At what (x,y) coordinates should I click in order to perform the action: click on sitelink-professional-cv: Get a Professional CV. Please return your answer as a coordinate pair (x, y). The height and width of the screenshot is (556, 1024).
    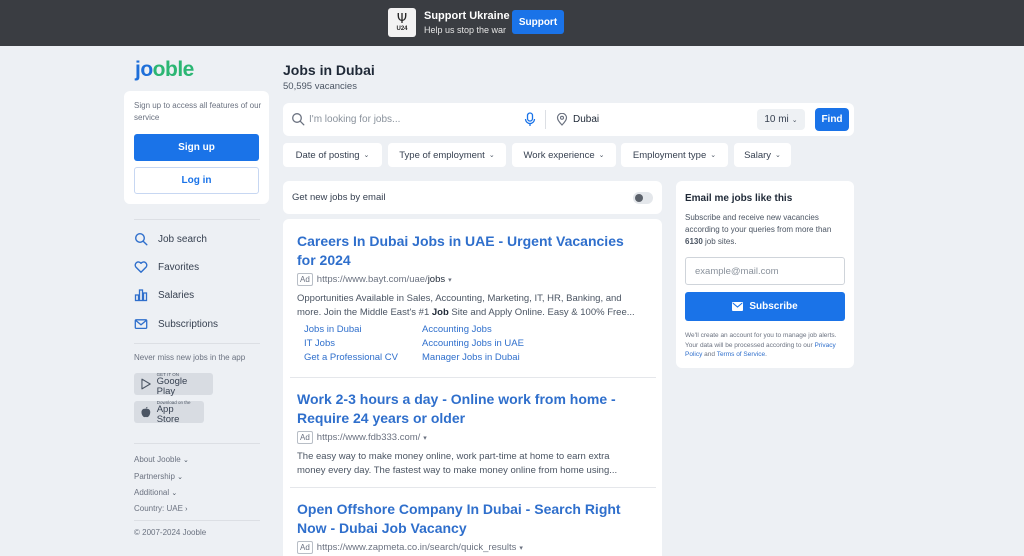
    Looking at the image, I should click on (351, 357).